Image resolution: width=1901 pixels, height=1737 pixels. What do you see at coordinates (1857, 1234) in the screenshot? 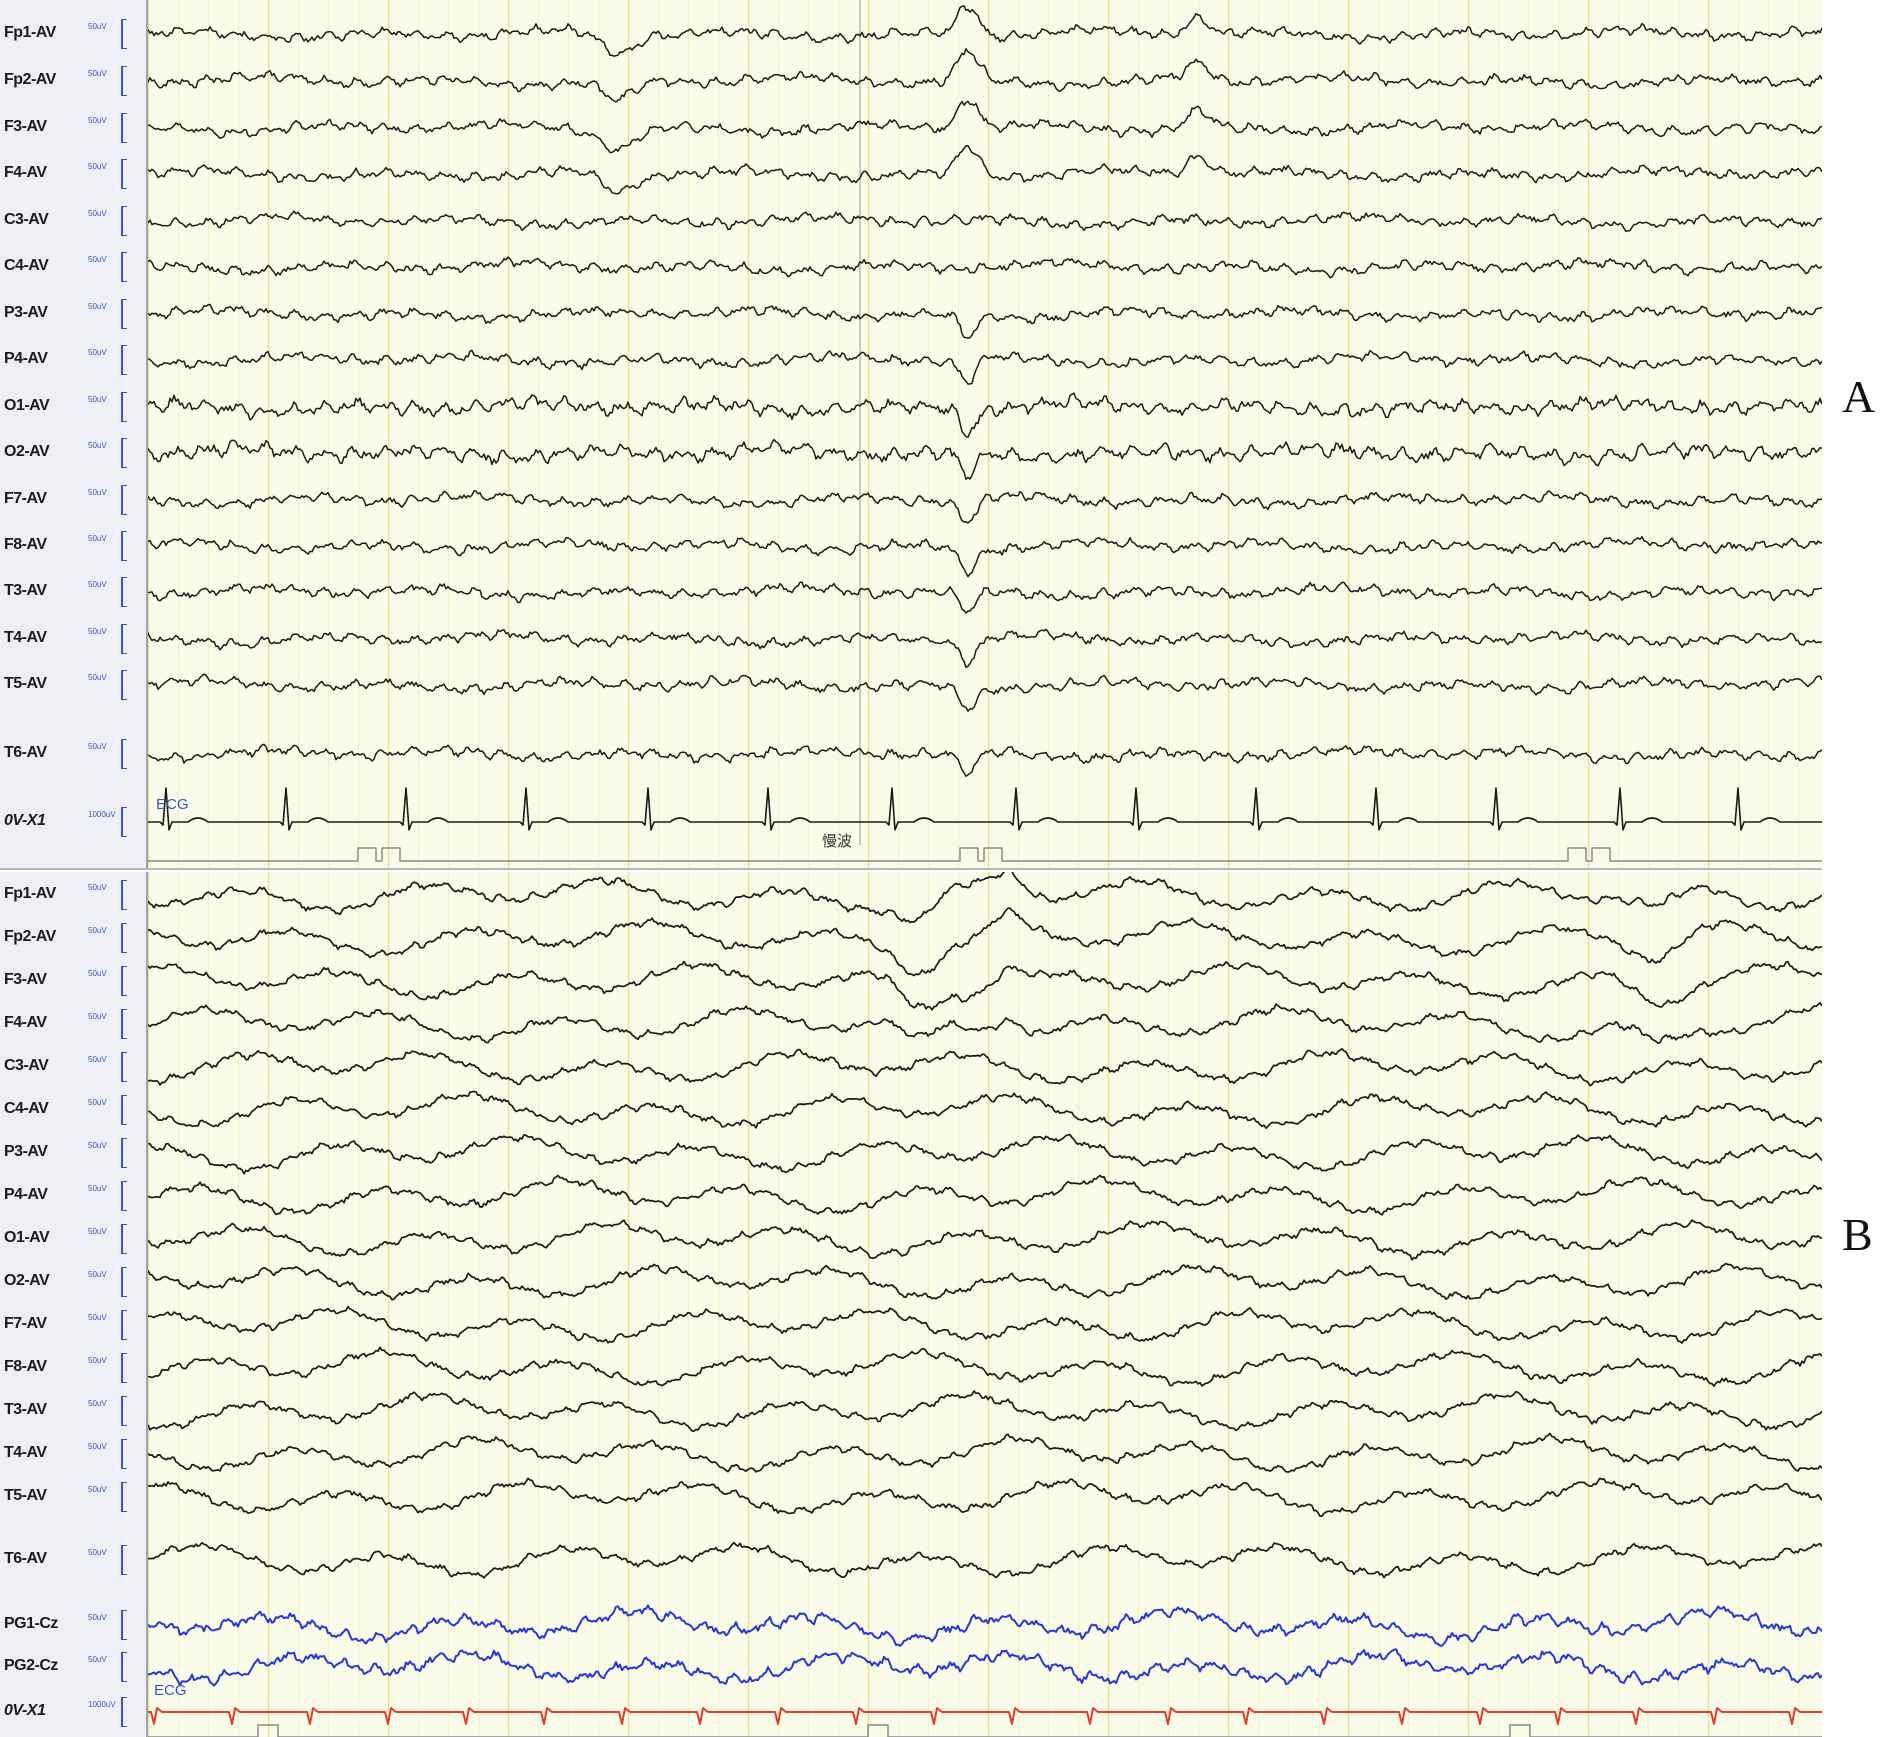
I see `panel-letter-b: B` at bounding box center [1857, 1234].